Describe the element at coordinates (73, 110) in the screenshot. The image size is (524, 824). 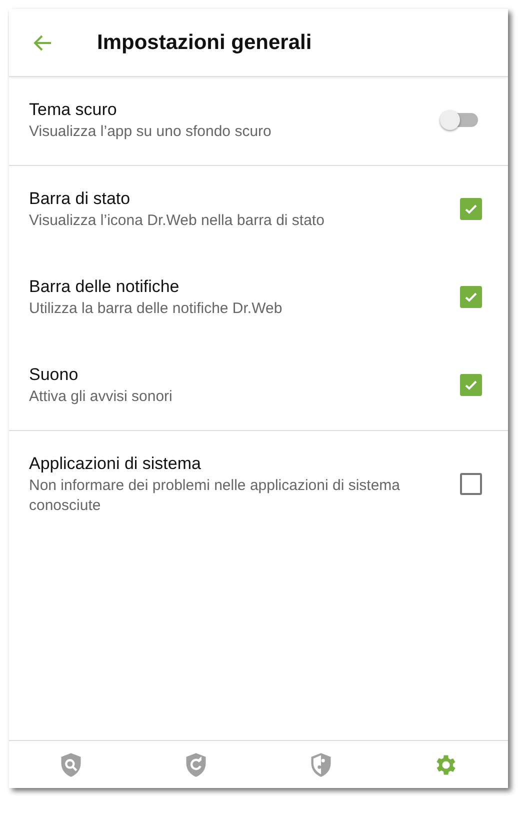
I see `setting-title: Tema scuro` at that location.